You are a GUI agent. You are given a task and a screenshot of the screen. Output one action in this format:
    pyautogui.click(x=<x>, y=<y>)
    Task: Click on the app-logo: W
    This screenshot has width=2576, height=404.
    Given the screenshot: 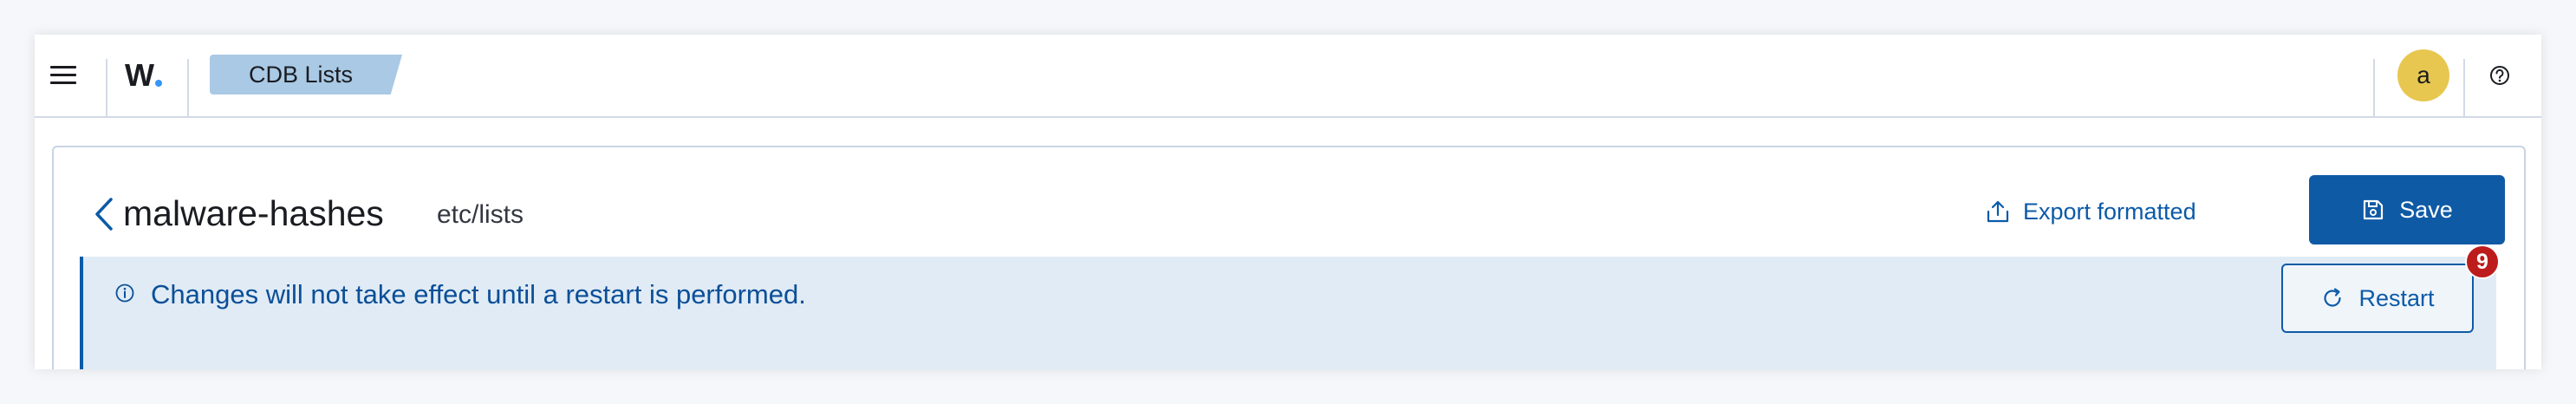 What is the action you would take?
    pyautogui.click(x=143, y=75)
    